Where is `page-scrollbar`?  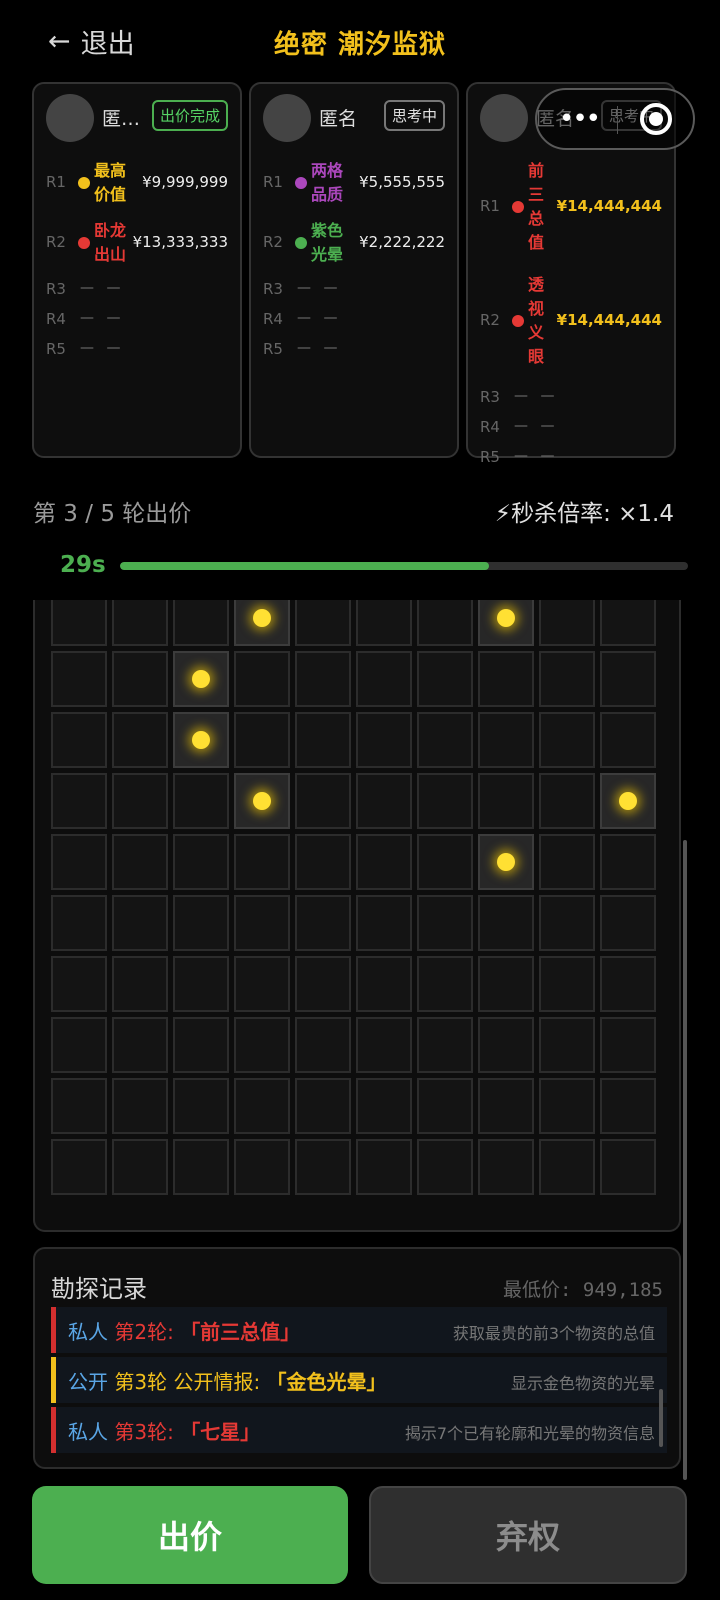 page-scrollbar is located at coordinates (685, 1160).